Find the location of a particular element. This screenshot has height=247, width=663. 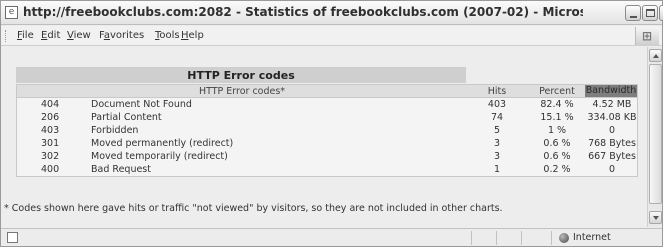

header-bandwidth: Bandwidth is located at coordinates (611, 91).